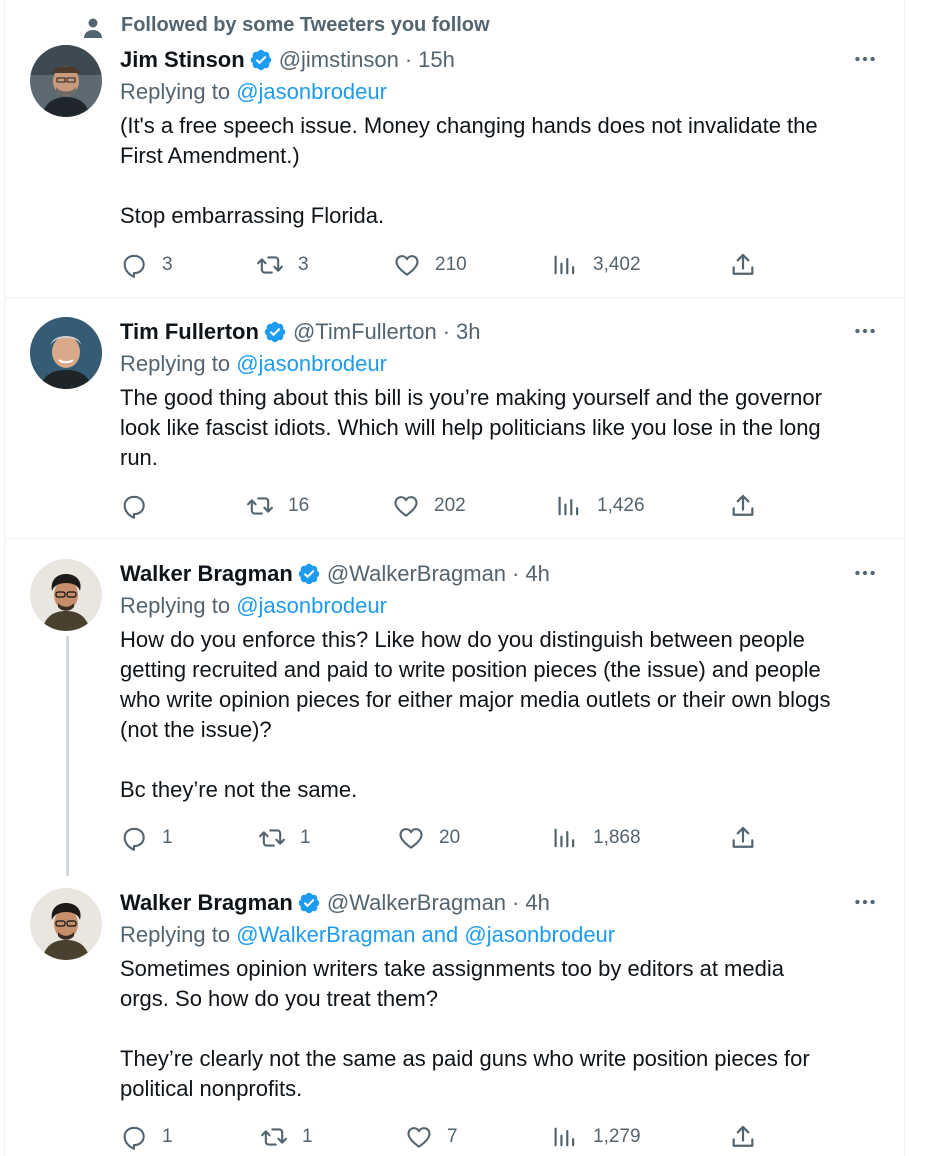  I want to click on views-button: 1,279, so click(596, 1137).